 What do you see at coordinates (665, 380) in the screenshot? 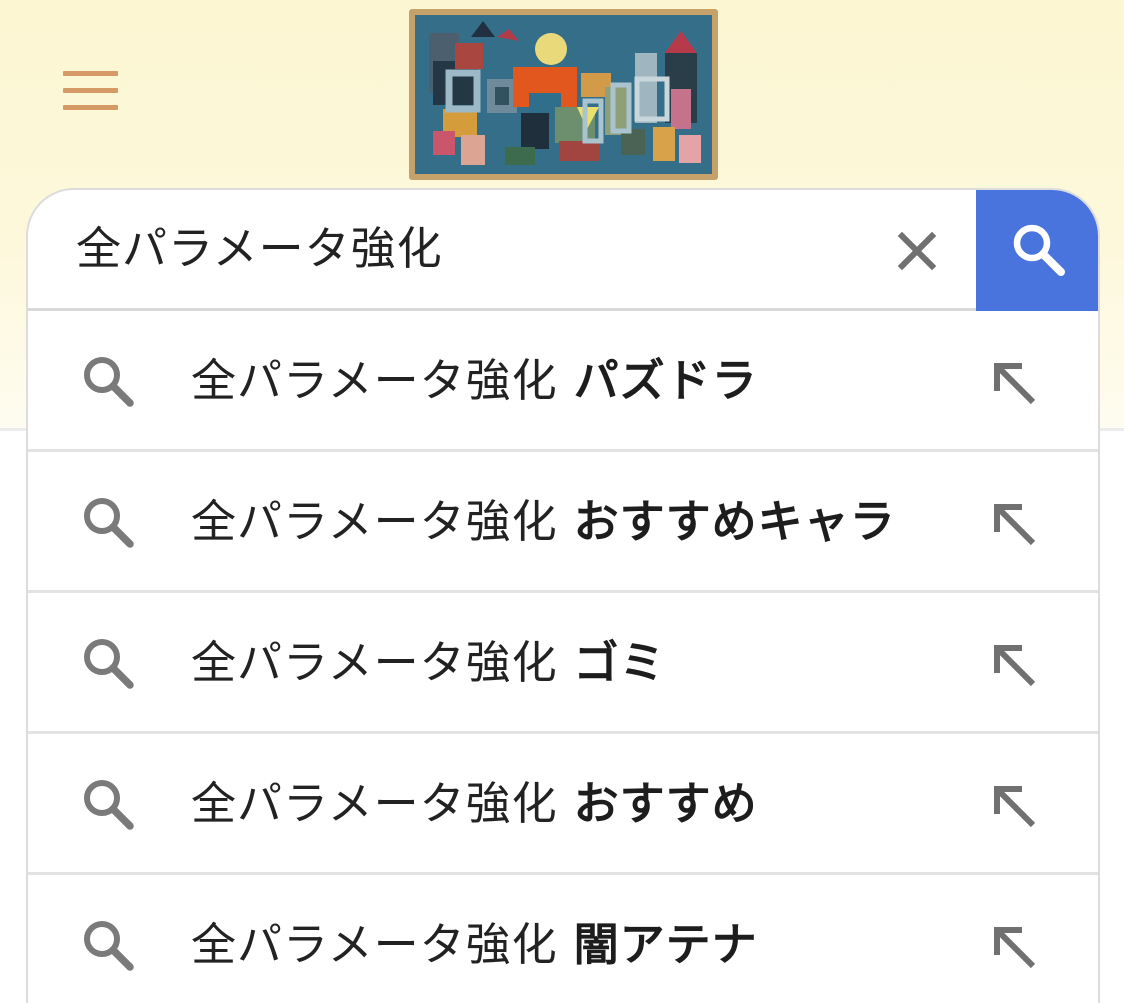
I see `suggestion-completion: パズドラ` at bounding box center [665, 380].